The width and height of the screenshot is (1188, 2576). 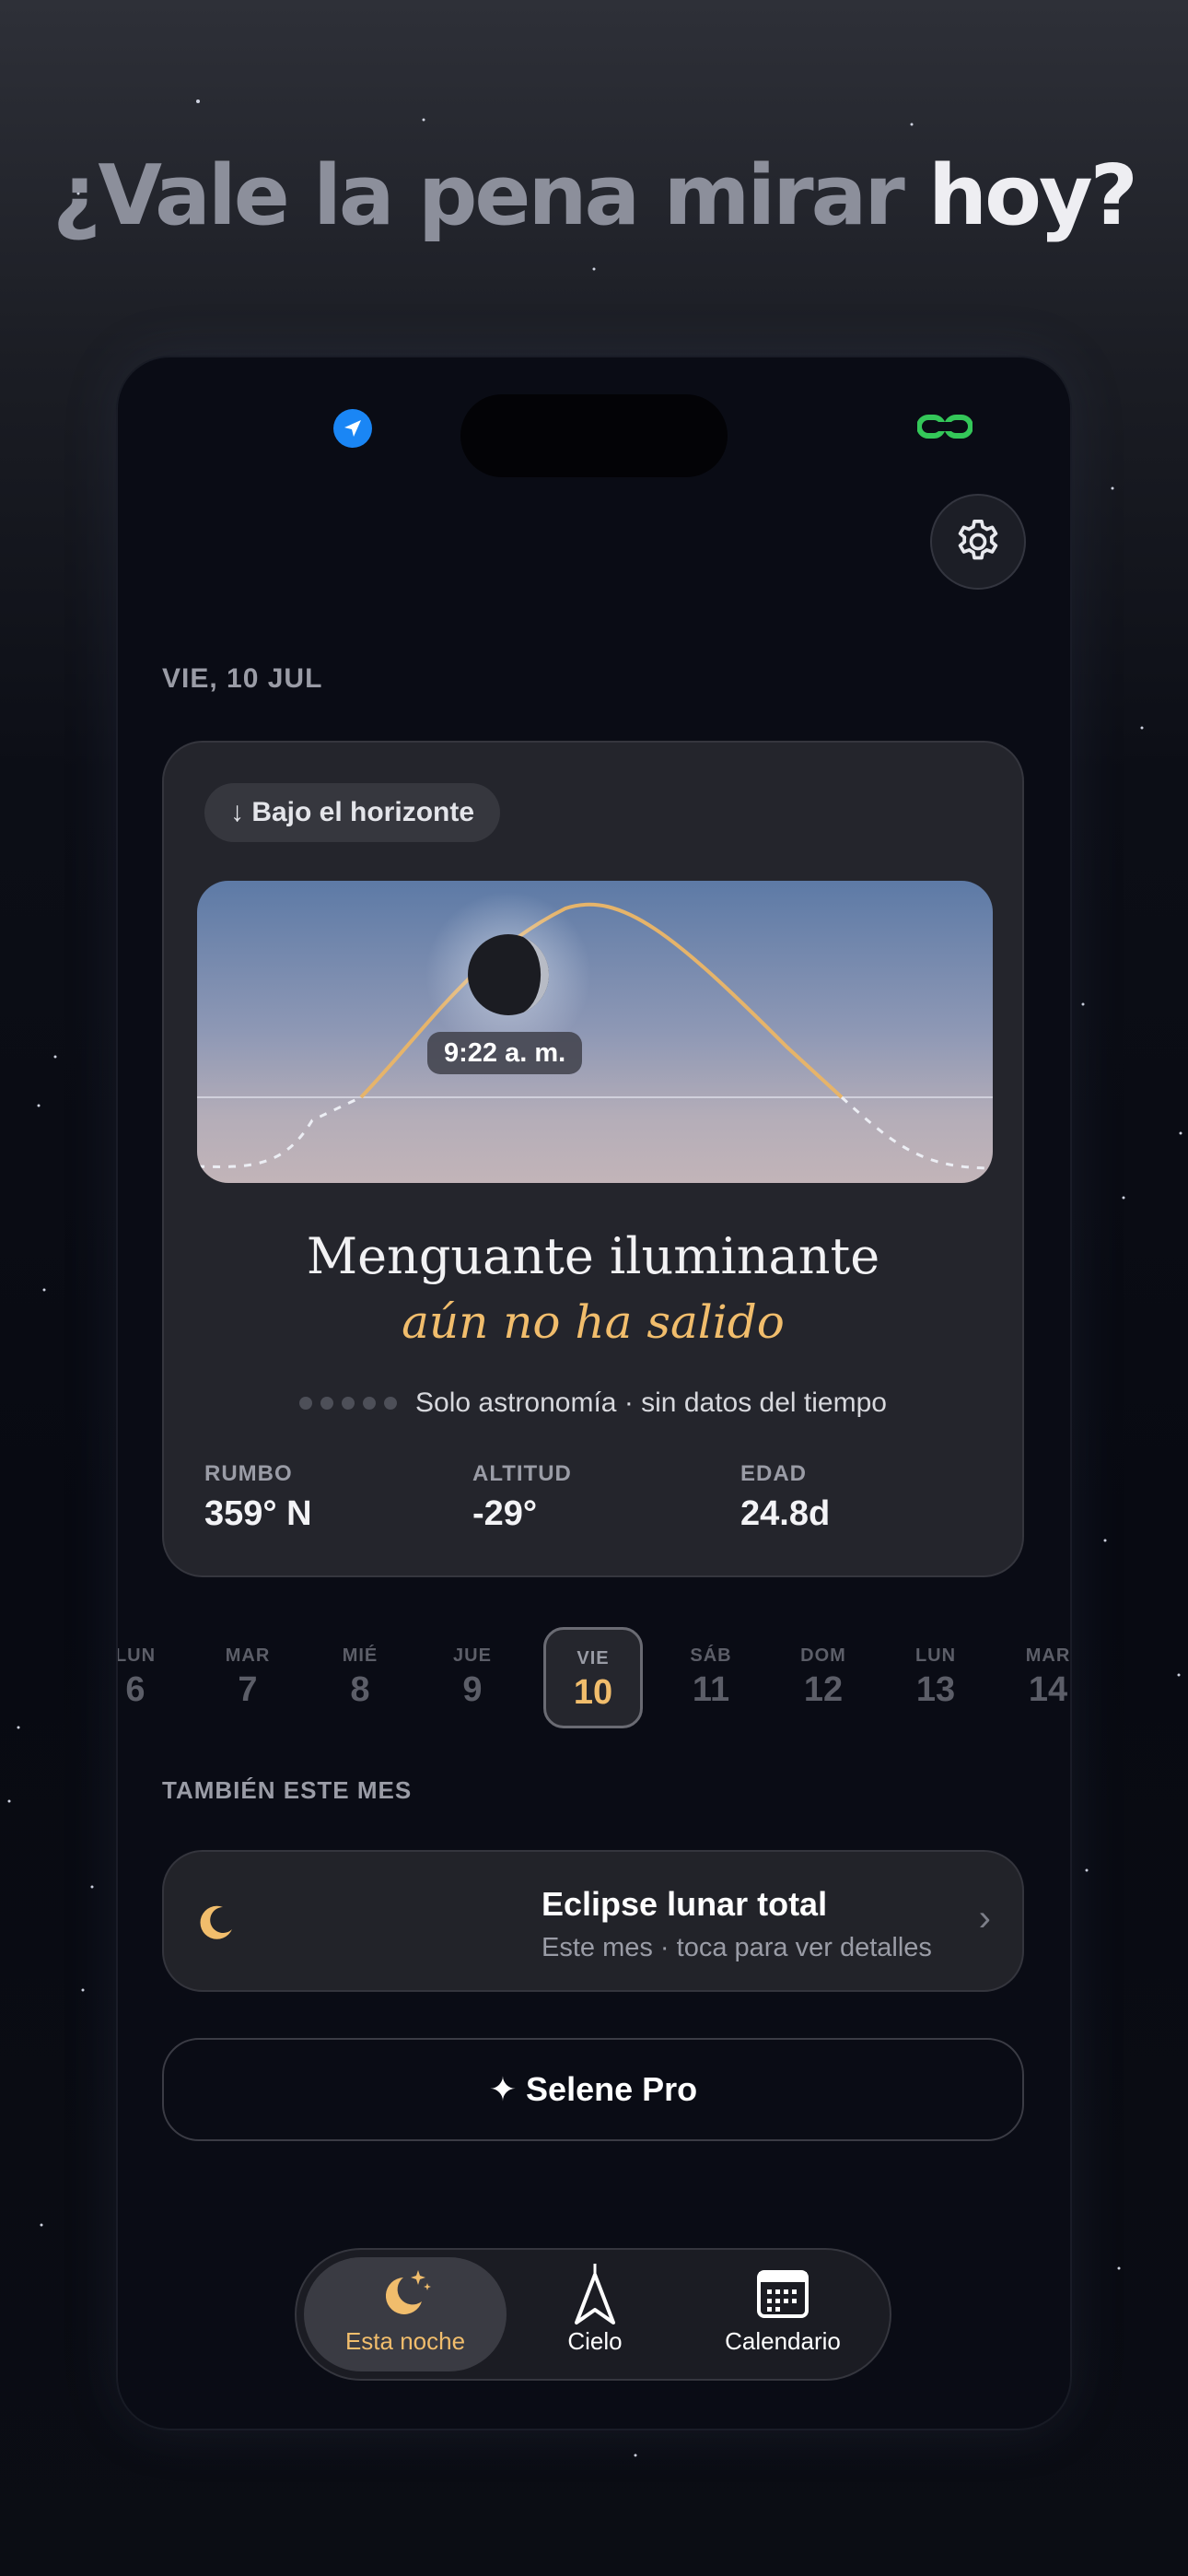 I want to click on day-number: 9, so click(x=473, y=1689).